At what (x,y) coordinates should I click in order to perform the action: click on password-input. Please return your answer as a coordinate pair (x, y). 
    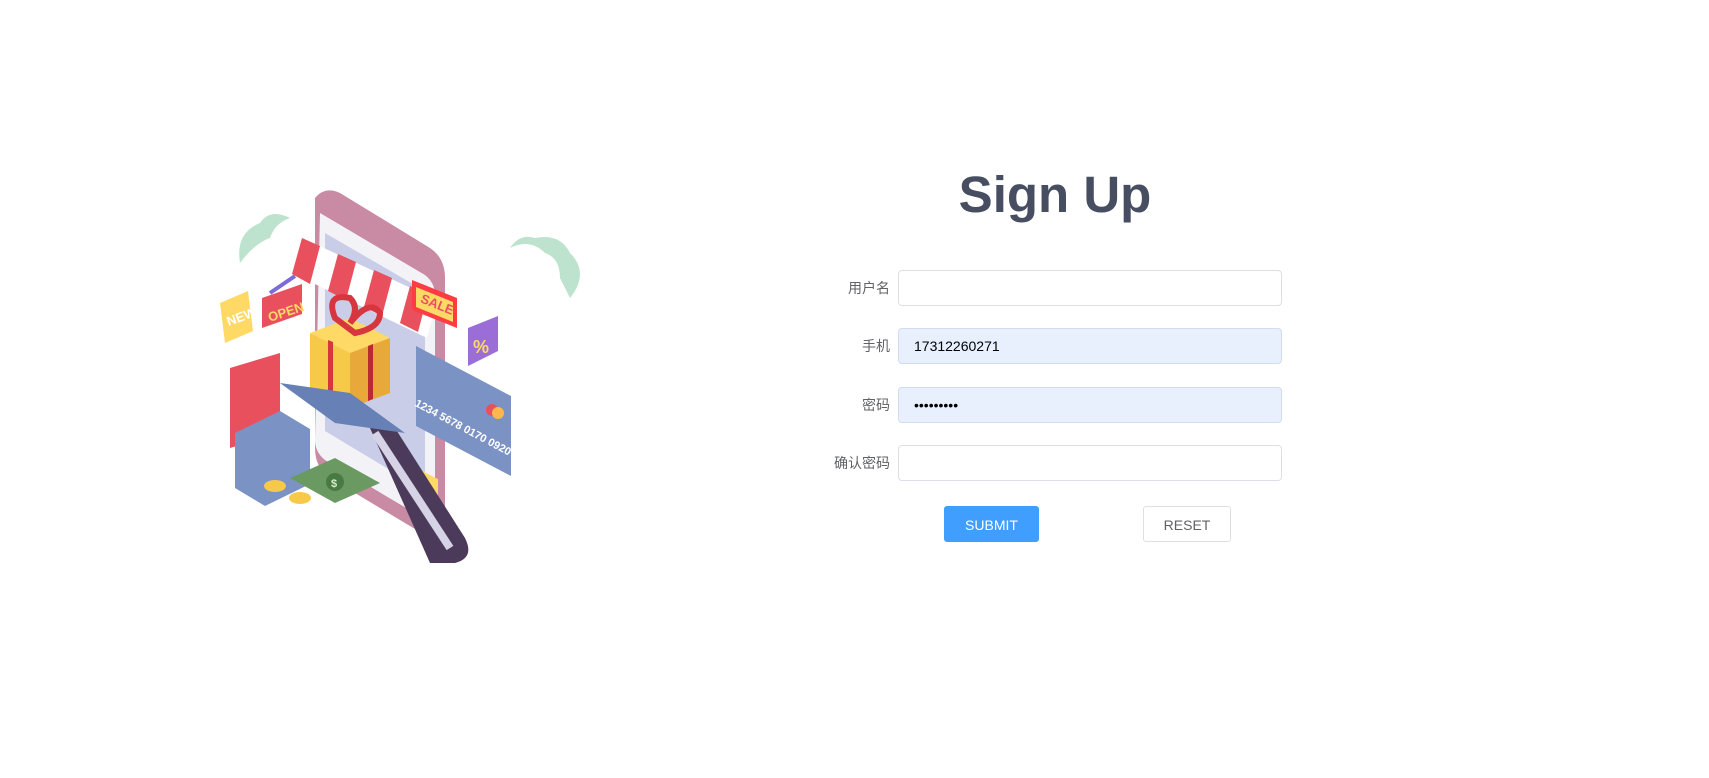
    Looking at the image, I should click on (1090, 405).